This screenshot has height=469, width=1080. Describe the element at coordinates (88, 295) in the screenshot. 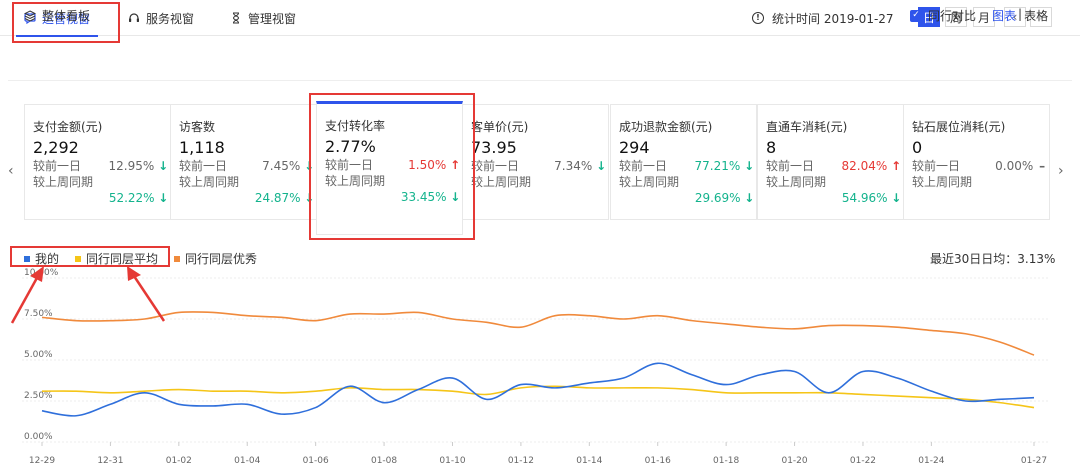

I see `annotation-arrows` at that location.